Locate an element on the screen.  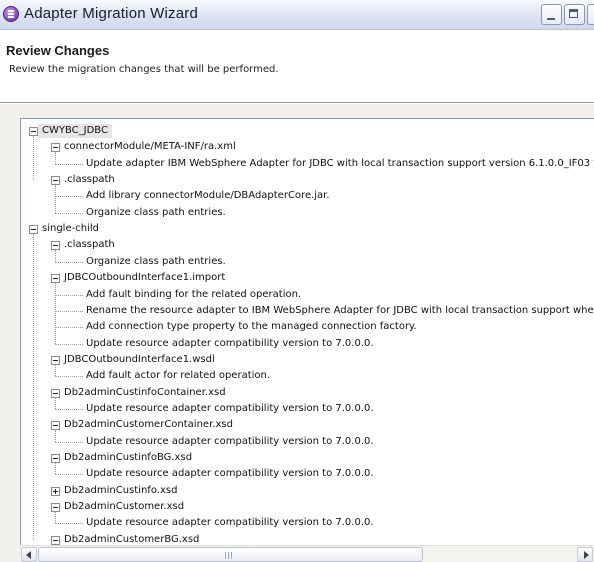
tree-row: Add fault actor for related operation. is located at coordinates (307, 376).